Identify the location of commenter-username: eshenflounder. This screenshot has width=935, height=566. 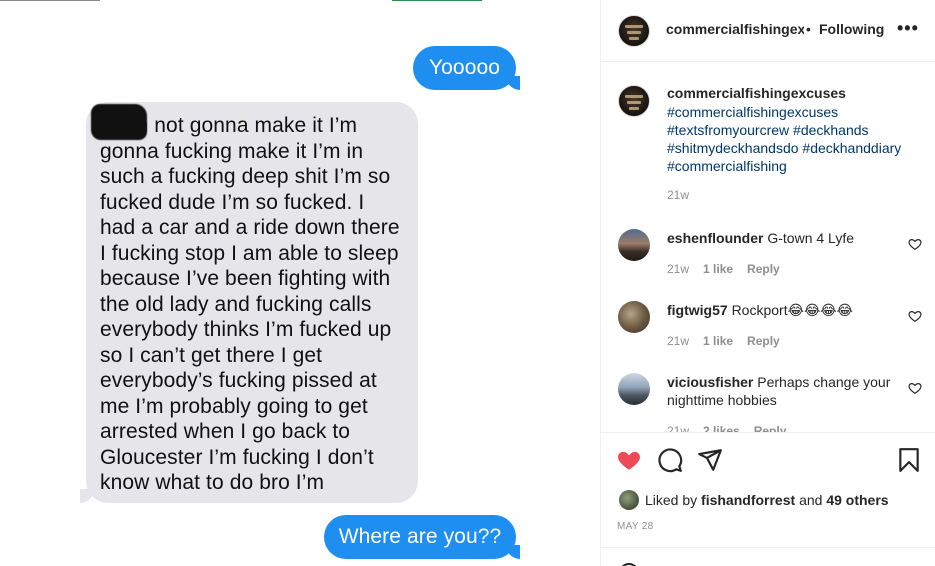
(715, 238).